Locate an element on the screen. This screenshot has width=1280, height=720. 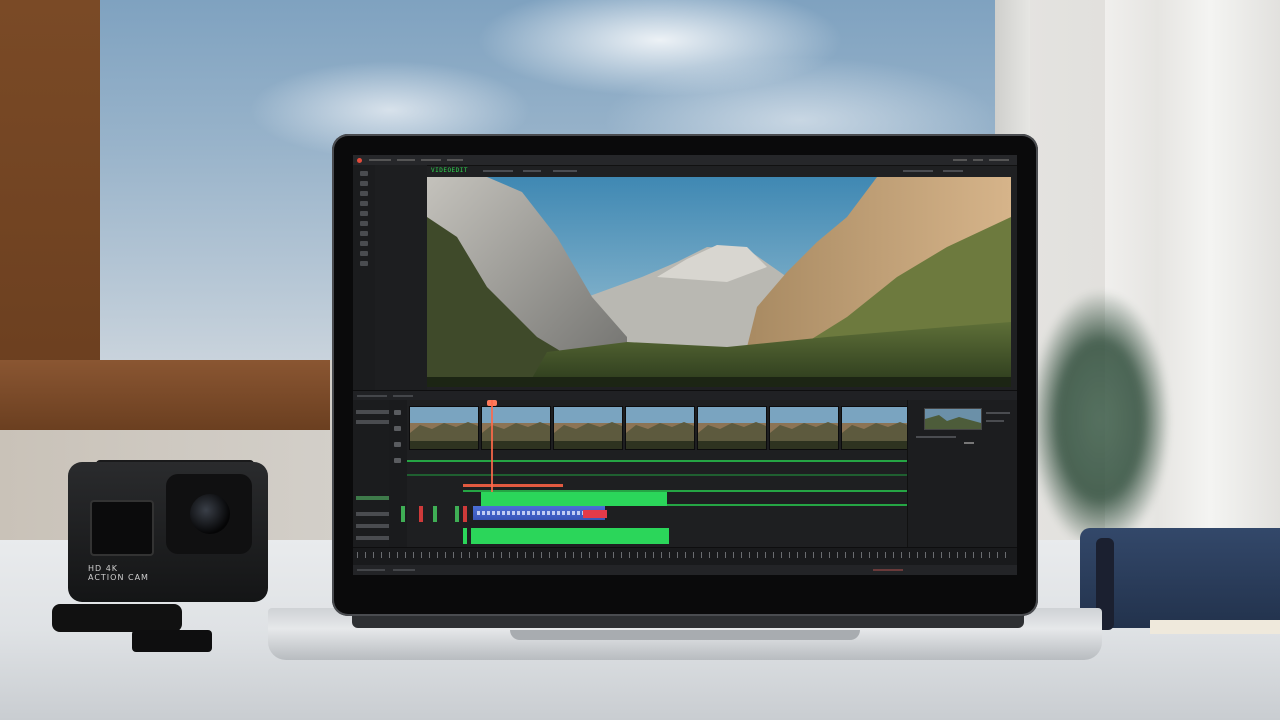
source-monitor-thumb is located at coordinates (953, 419).